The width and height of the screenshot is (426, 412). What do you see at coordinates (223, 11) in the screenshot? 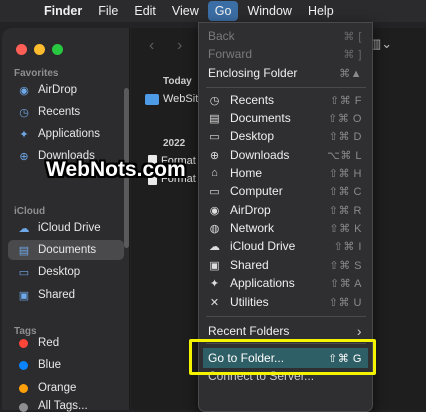
I see `menu-go: Go` at bounding box center [223, 11].